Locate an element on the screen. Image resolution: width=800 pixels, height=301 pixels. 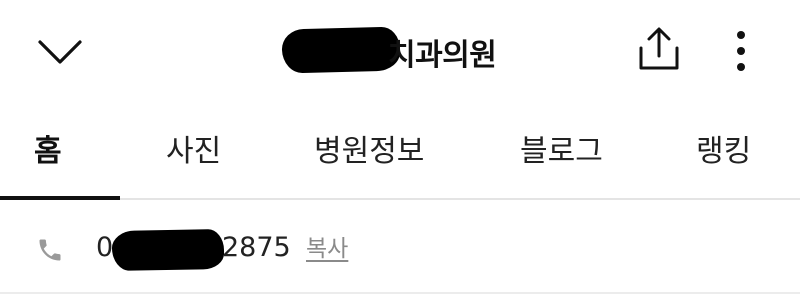
share-button is located at coordinates (659, 50).